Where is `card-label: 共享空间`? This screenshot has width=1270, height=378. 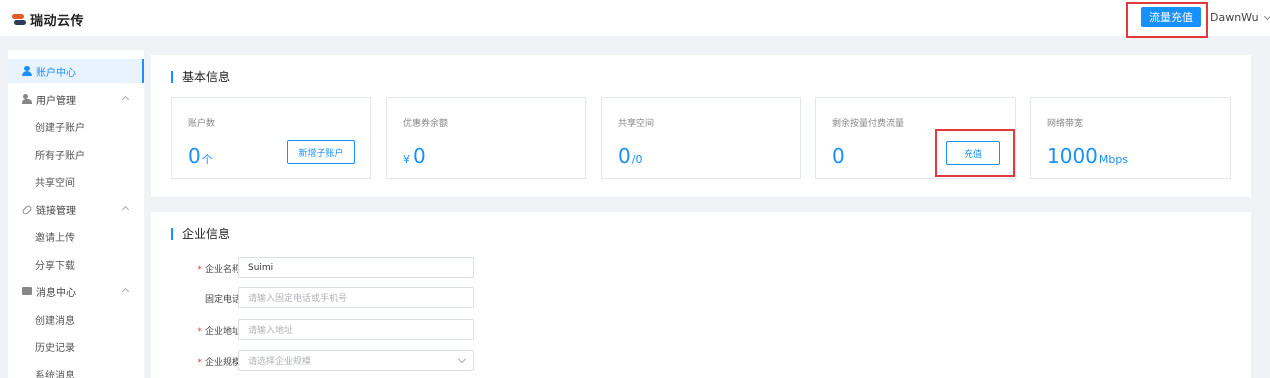
card-label: 共享空间 is located at coordinates (636, 124).